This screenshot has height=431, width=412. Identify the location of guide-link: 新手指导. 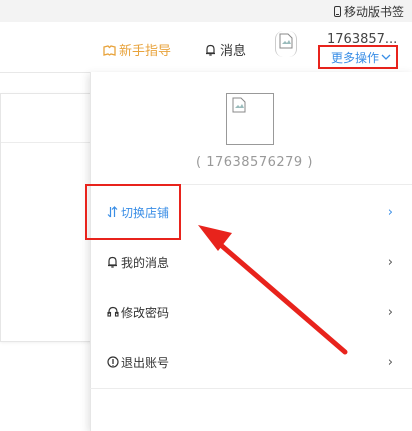
(137, 49).